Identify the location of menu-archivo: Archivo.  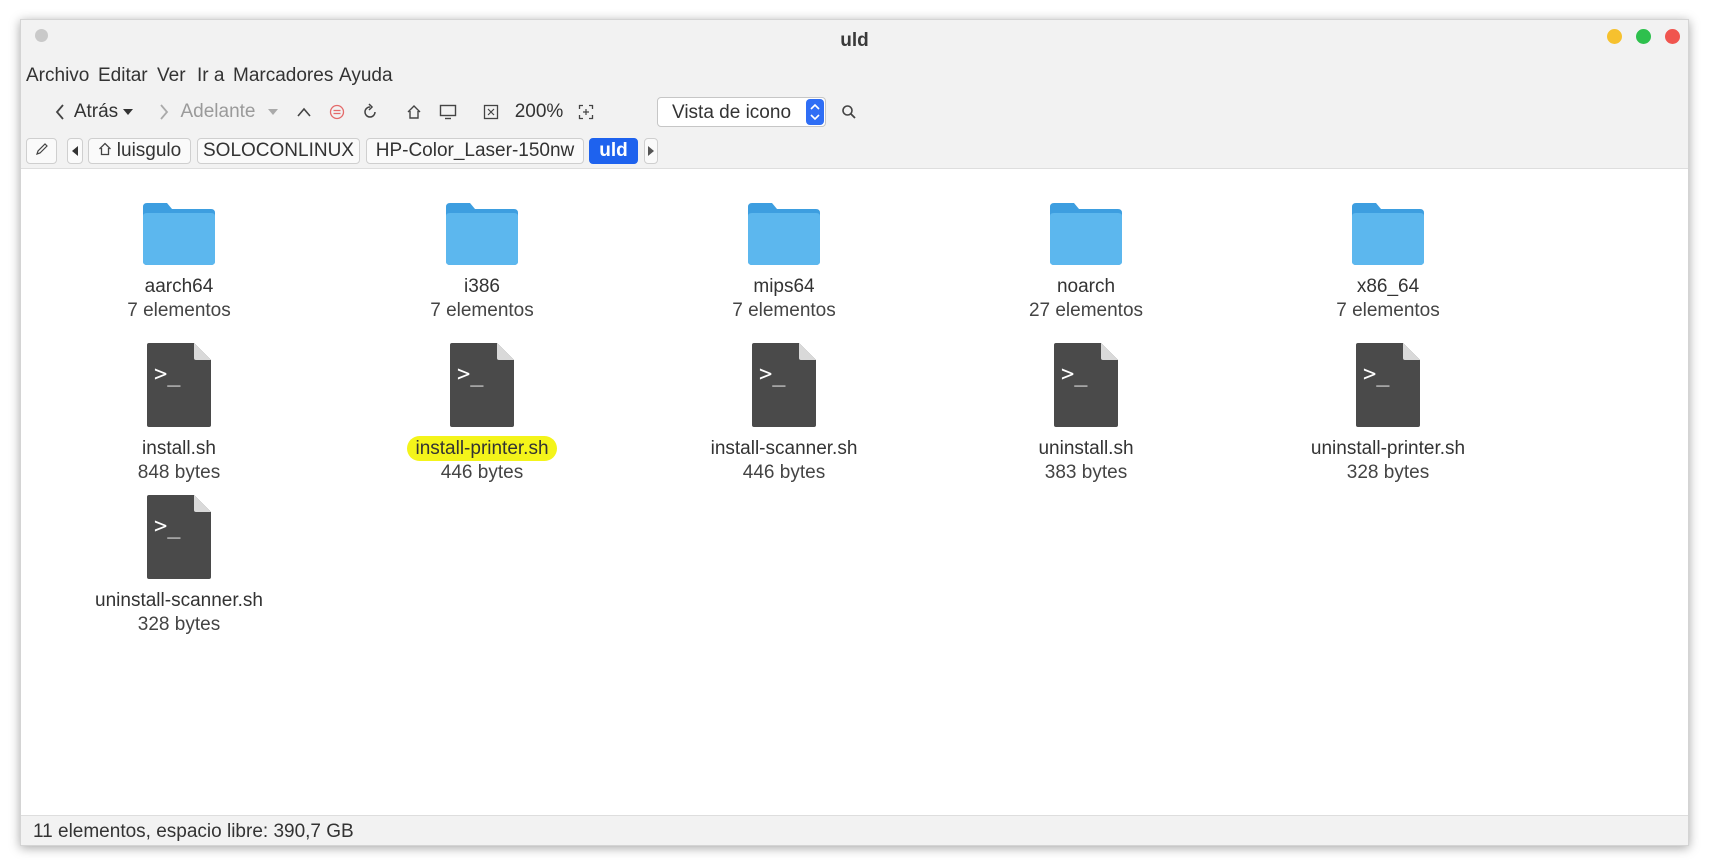
(57, 76).